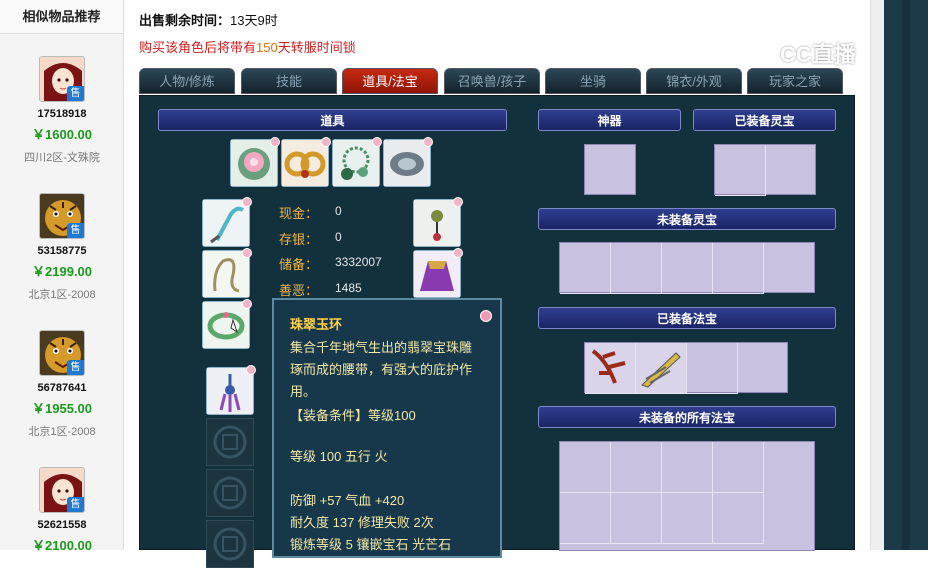 This screenshot has height=570, width=928. What do you see at coordinates (62, 251) in the screenshot?
I see `item-id: 53158775` at bounding box center [62, 251].